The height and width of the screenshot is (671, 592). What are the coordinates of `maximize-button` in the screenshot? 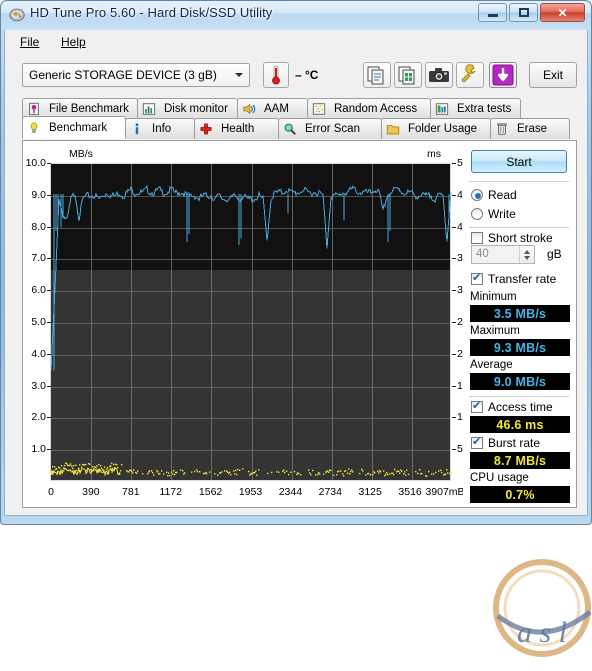 It's located at (523, 12).